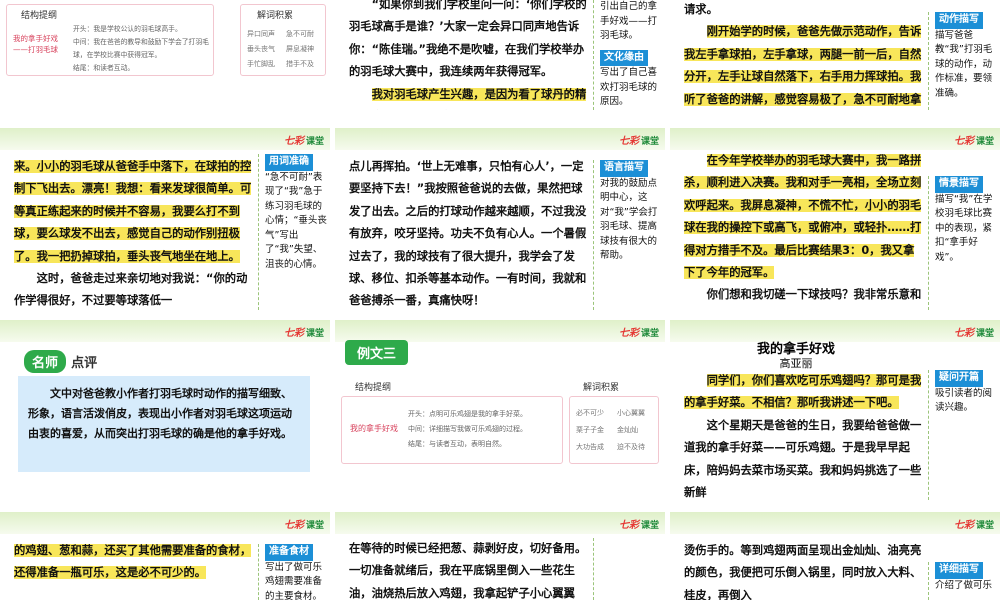  Describe the element at coordinates (261, 49) in the screenshot. I see `vocab-word: 垂头丧气` at that location.